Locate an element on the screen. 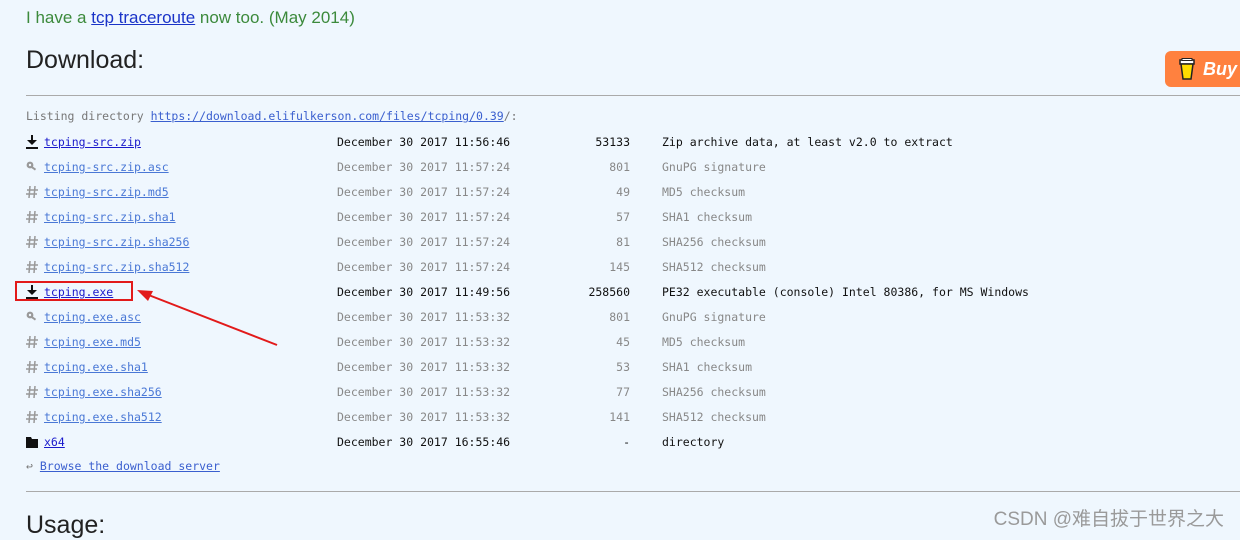 The height and width of the screenshot is (540, 1240). browse-server-line: ↩ Browse the download server is located at coordinates (123, 466).